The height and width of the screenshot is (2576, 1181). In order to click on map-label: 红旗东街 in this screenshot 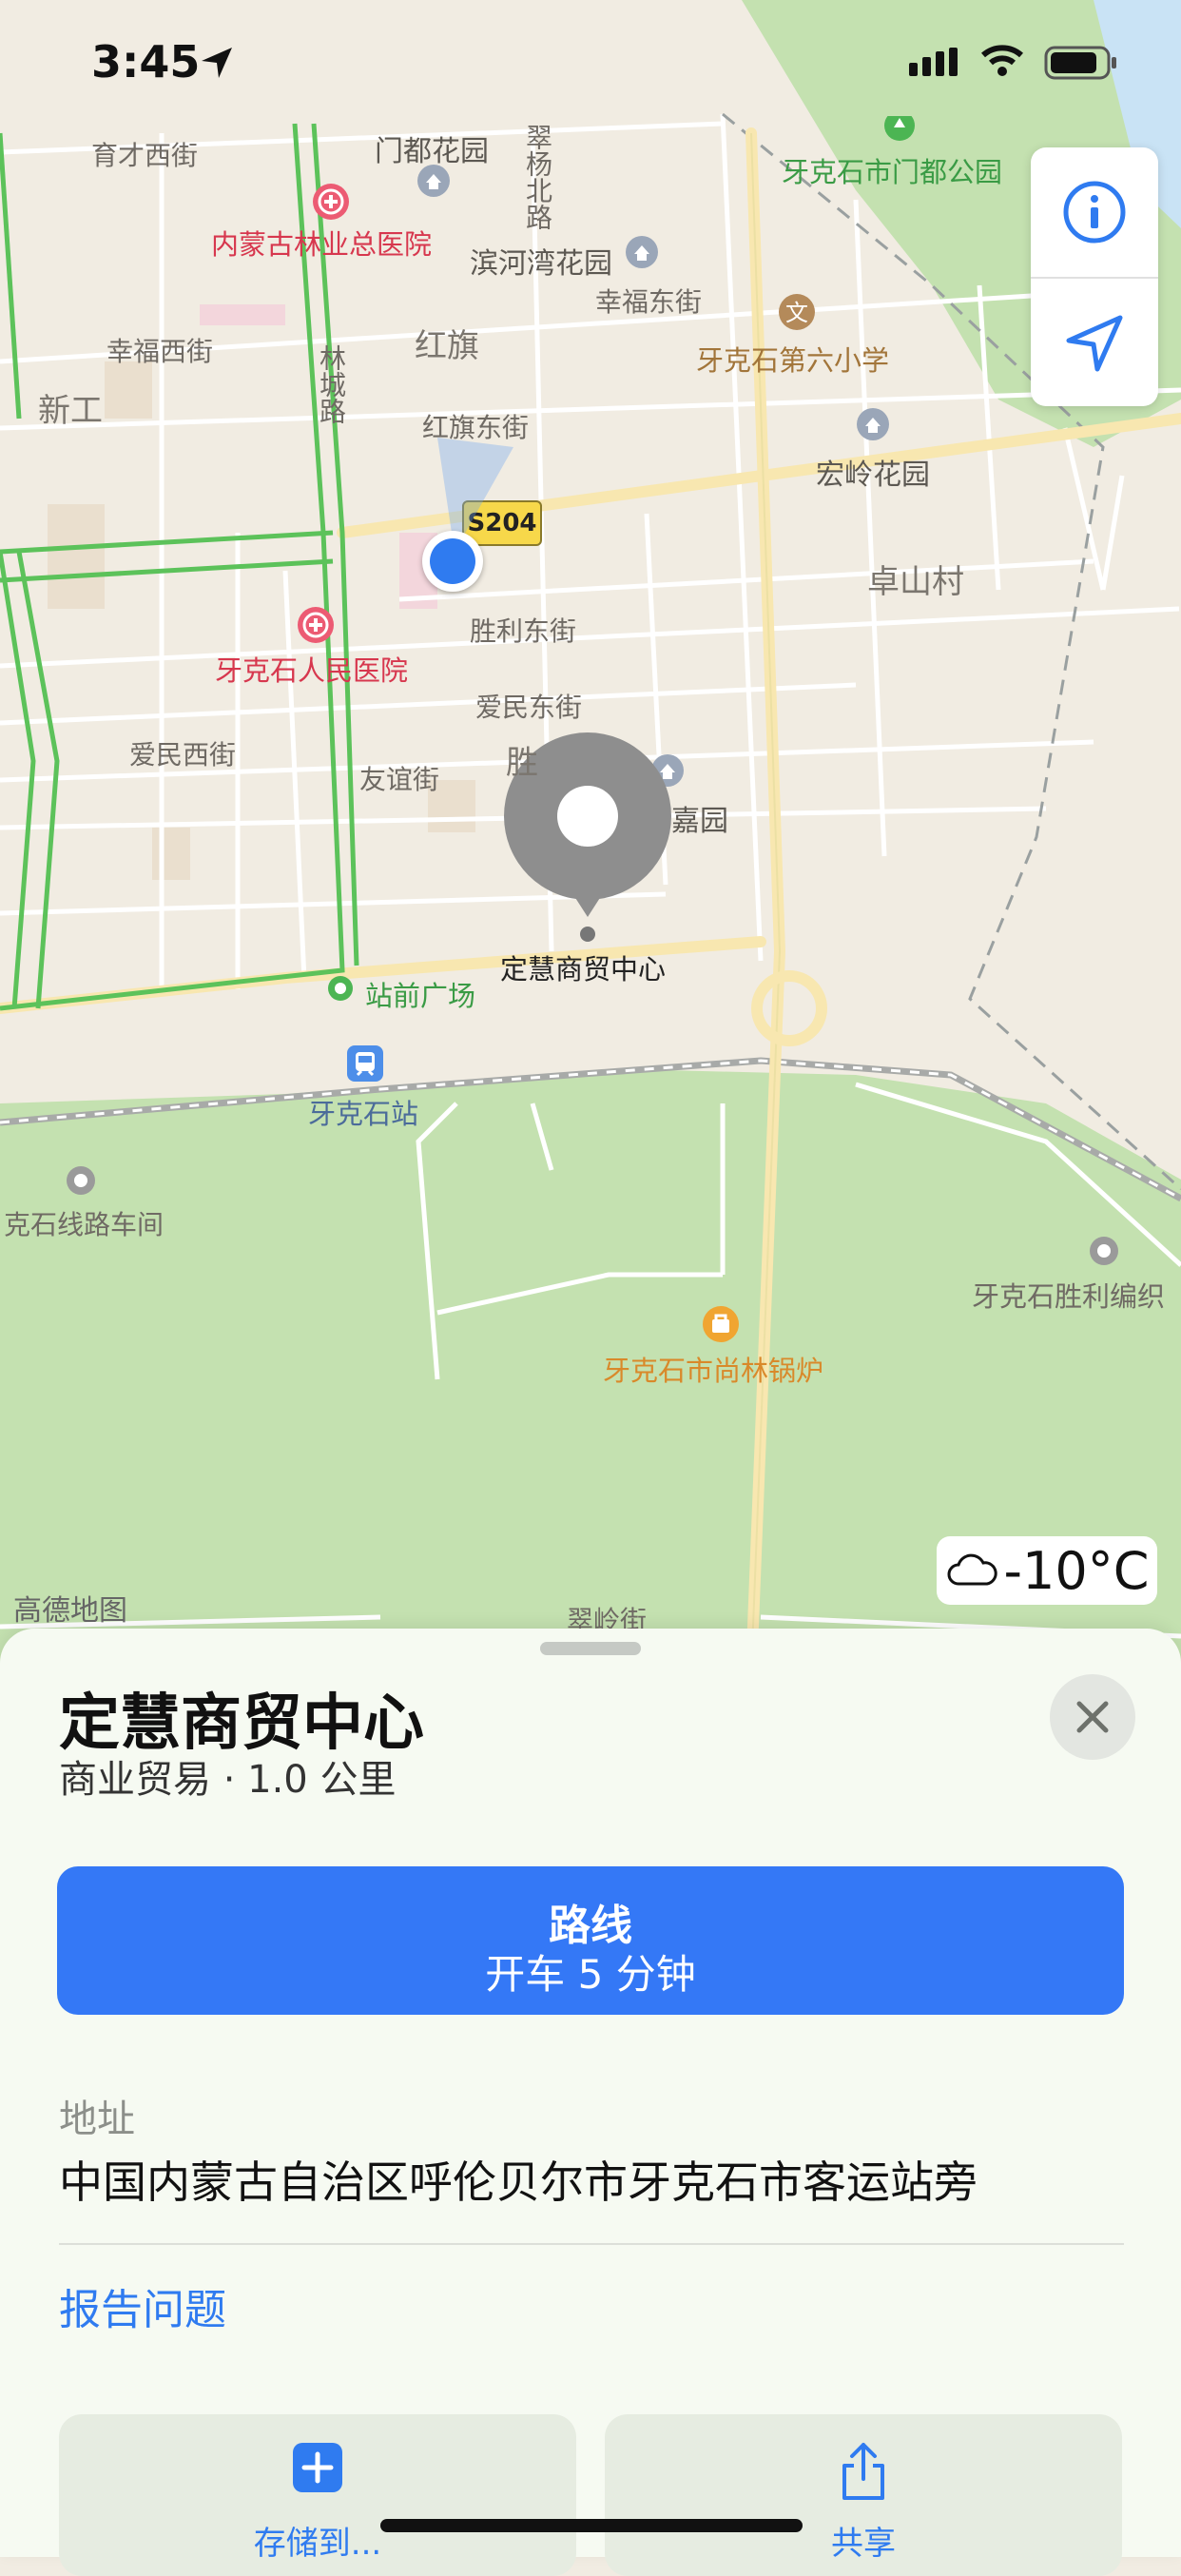, I will do `click(476, 428)`.